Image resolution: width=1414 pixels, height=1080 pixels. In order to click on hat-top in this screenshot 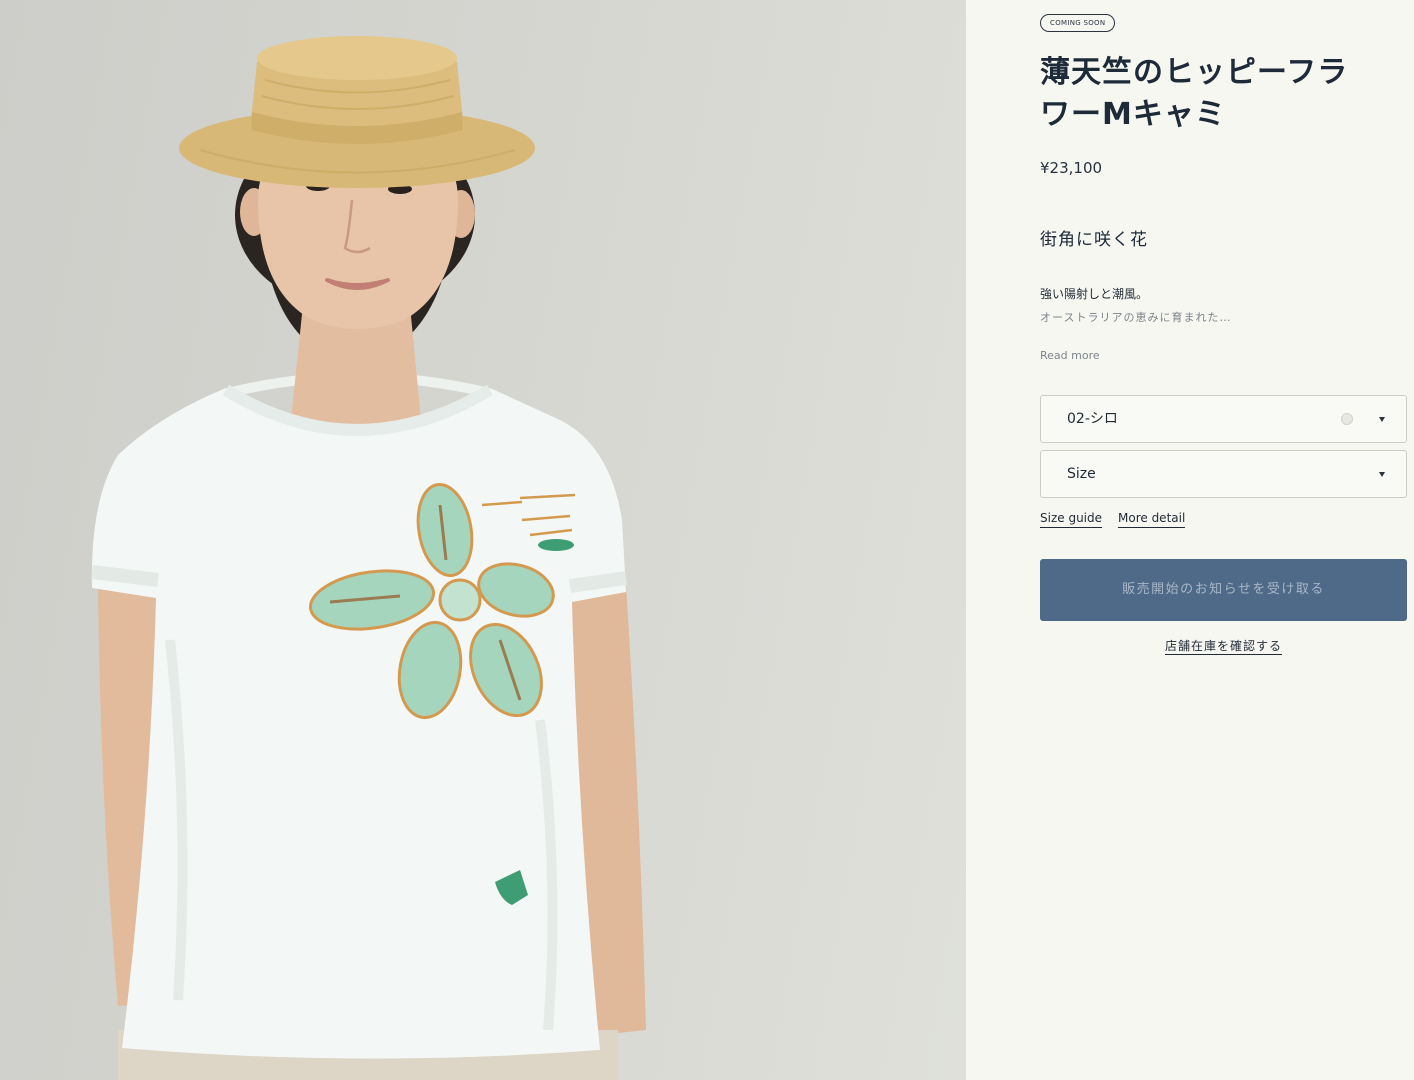, I will do `click(357, 58)`.